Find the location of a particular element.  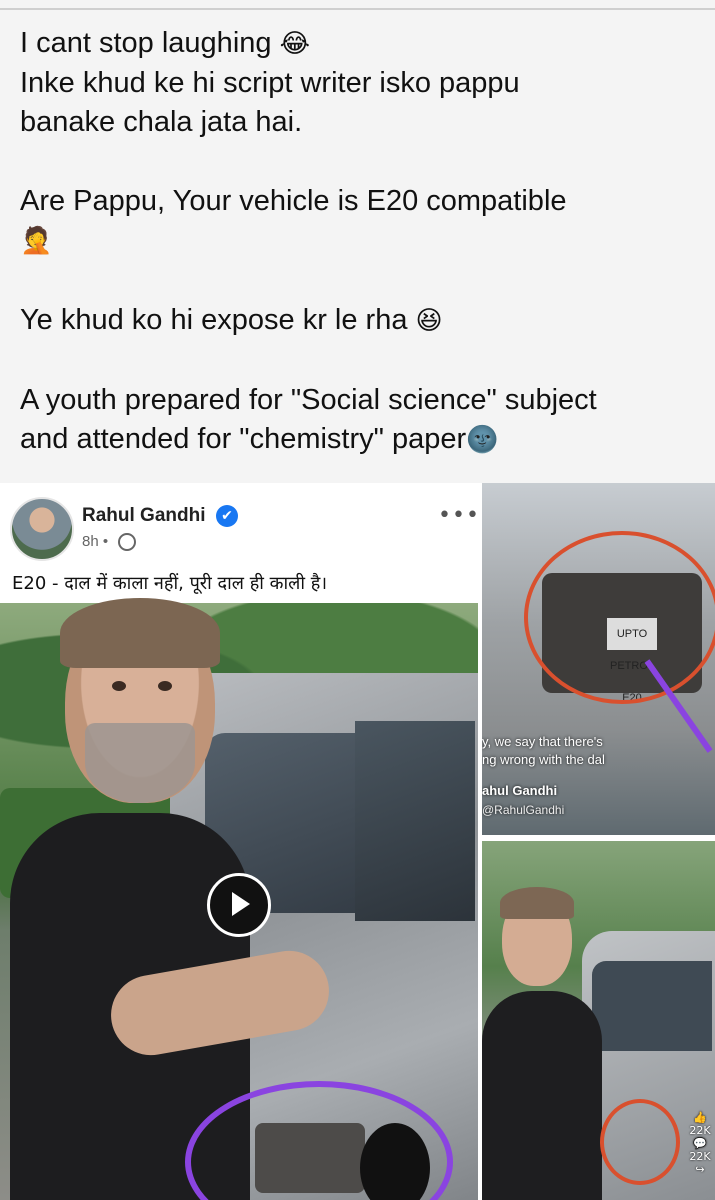

laughing-emoji-icon: 😂 is located at coordinates (294, 44).